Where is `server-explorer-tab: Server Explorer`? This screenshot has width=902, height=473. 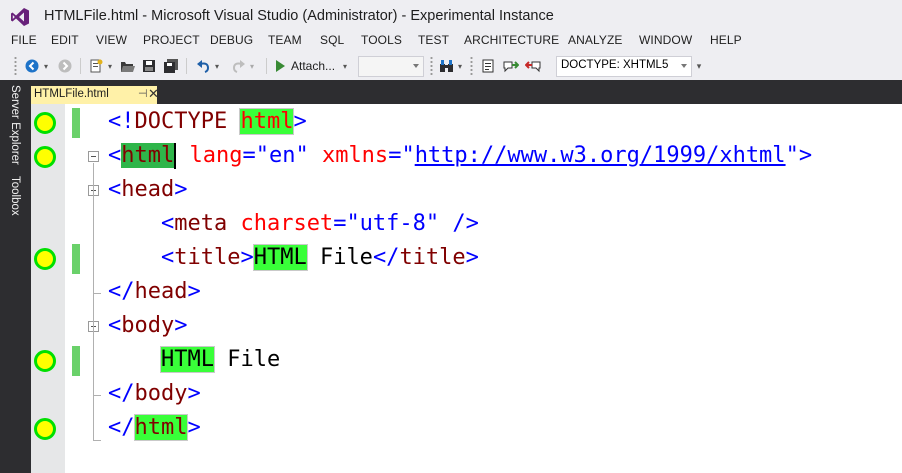 server-explorer-tab: Server Explorer is located at coordinates (15, 125).